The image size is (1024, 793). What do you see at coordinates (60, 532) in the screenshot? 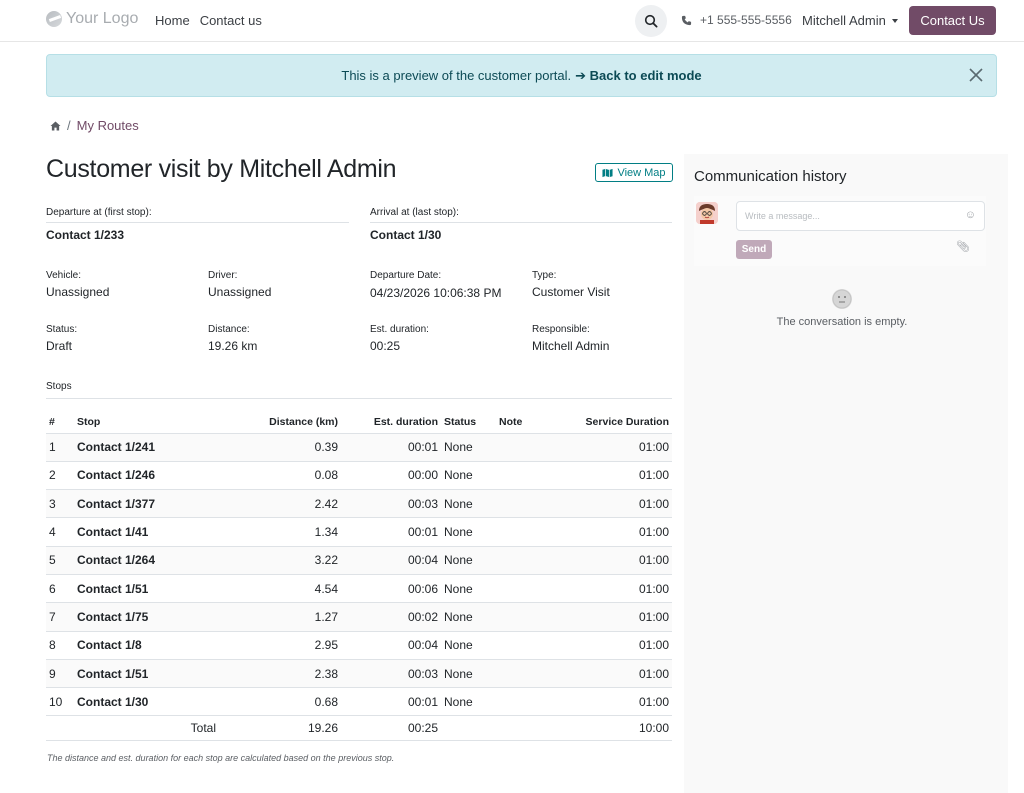
I see `cell-number: 4` at bounding box center [60, 532].